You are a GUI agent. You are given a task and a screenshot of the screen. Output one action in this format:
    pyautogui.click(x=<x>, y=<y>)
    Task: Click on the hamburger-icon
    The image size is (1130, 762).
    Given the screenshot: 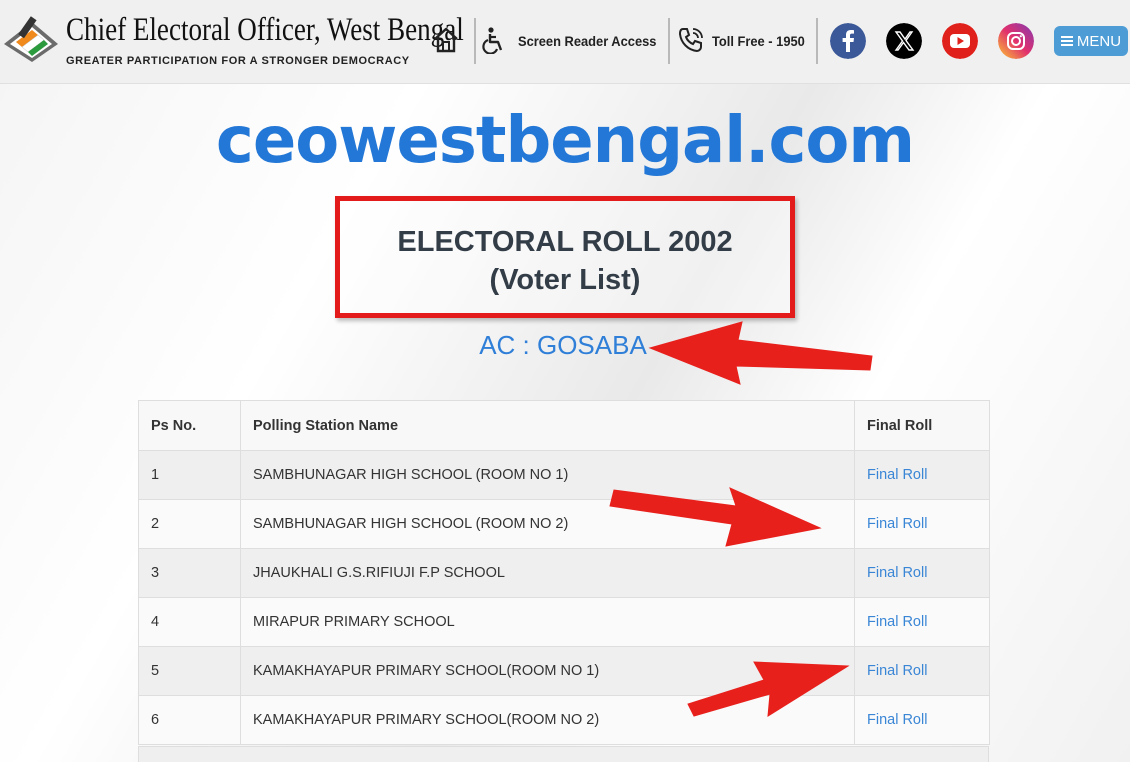 What is the action you would take?
    pyautogui.click(x=1066, y=41)
    